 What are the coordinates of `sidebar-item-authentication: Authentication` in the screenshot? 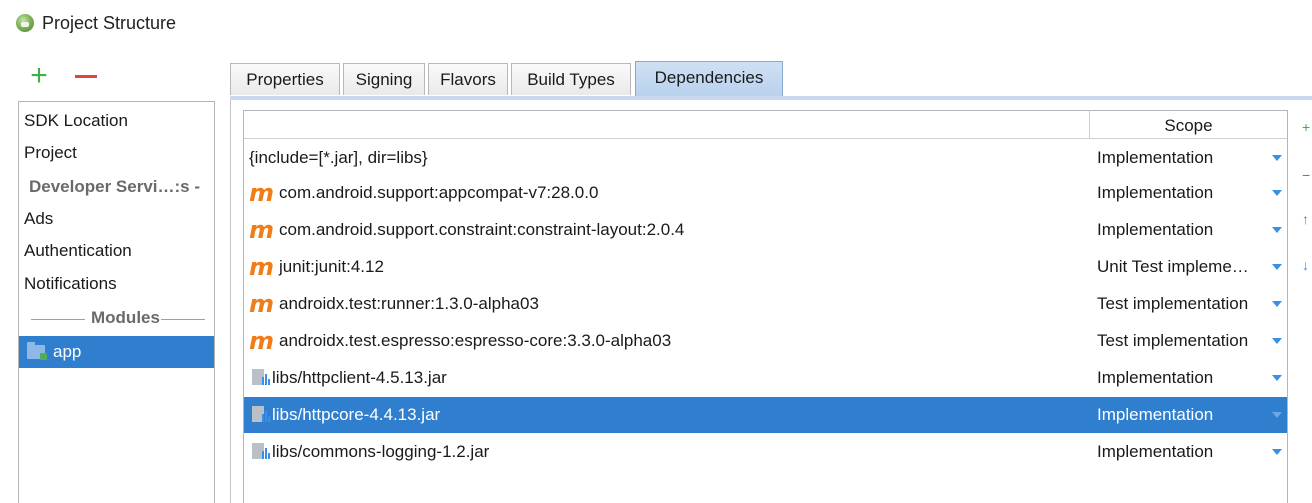 It's located at (116, 251).